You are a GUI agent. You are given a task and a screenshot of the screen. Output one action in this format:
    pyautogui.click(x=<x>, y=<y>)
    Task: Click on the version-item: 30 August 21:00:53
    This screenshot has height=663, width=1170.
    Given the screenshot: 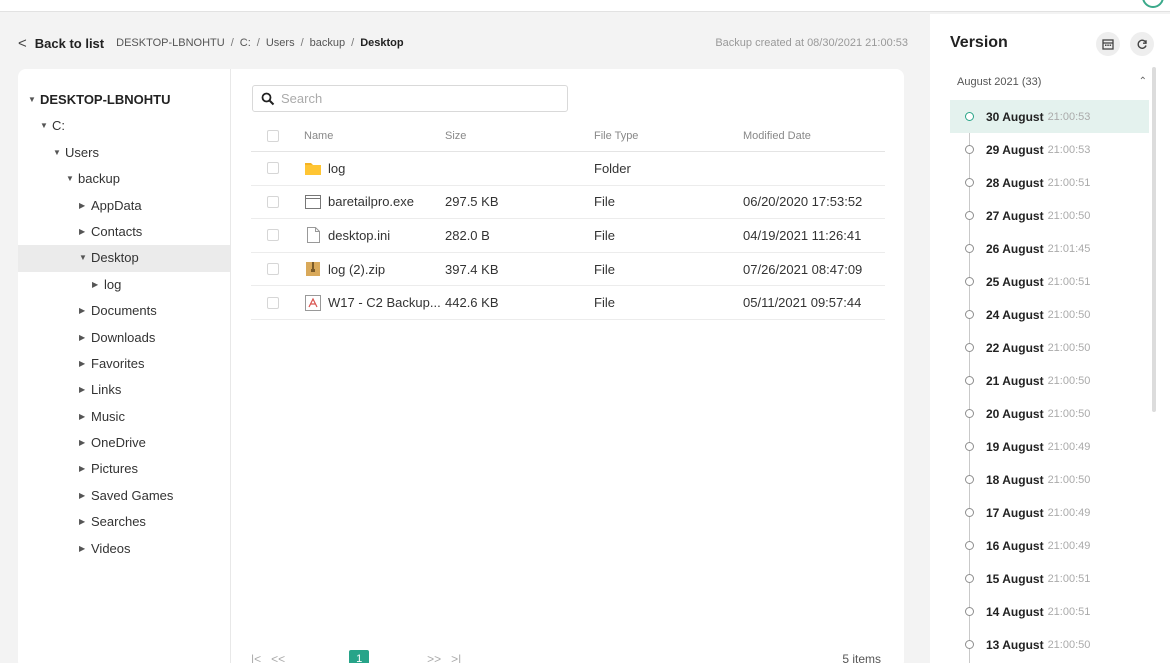 What is the action you would take?
    pyautogui.click(x=1049, y=116)
    